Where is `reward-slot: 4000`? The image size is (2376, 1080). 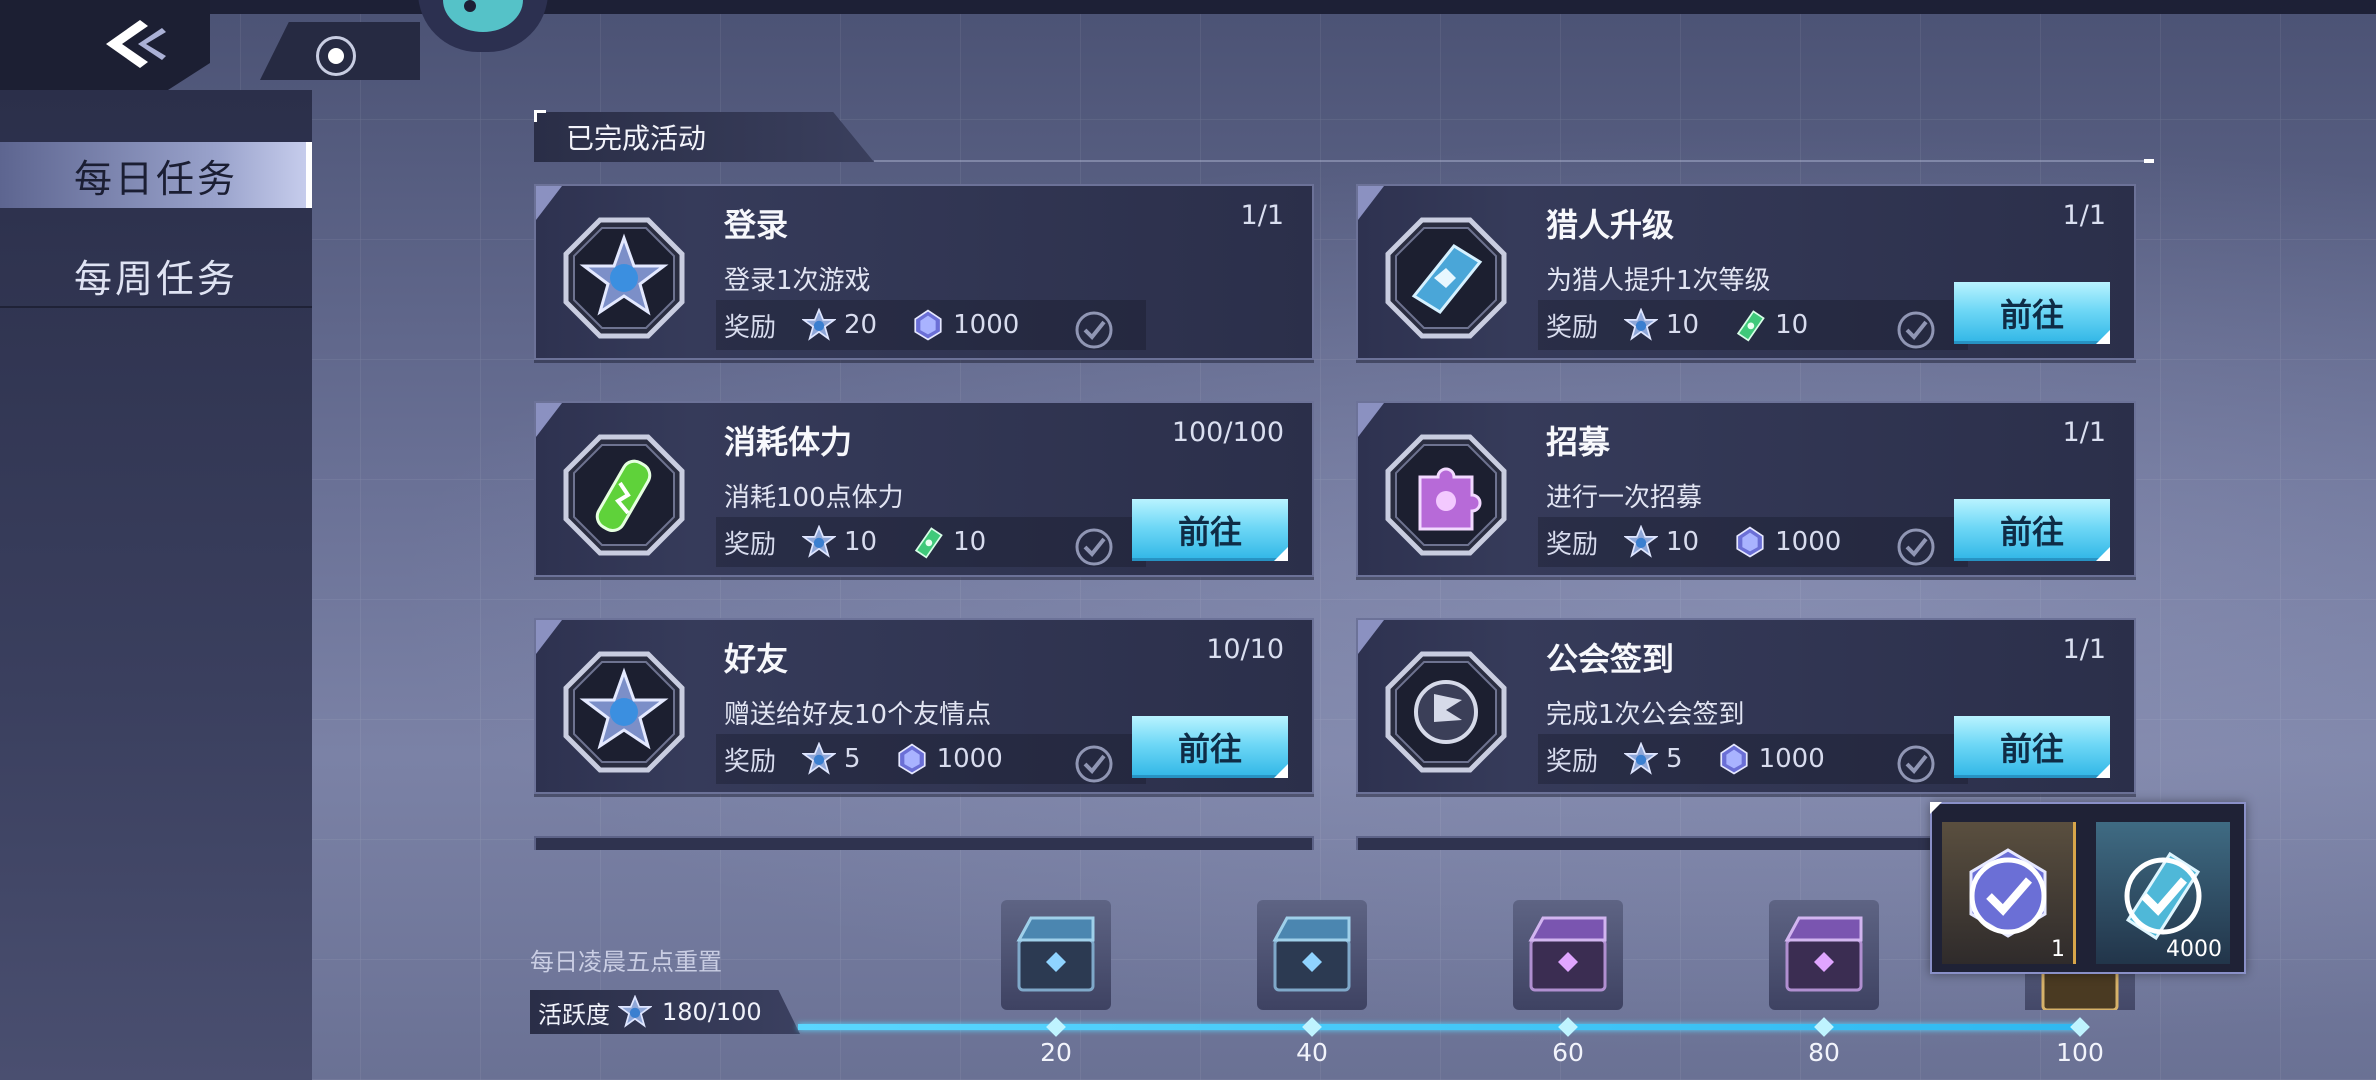
reward-slot: 4000 is located at coordinates (2163, 893).